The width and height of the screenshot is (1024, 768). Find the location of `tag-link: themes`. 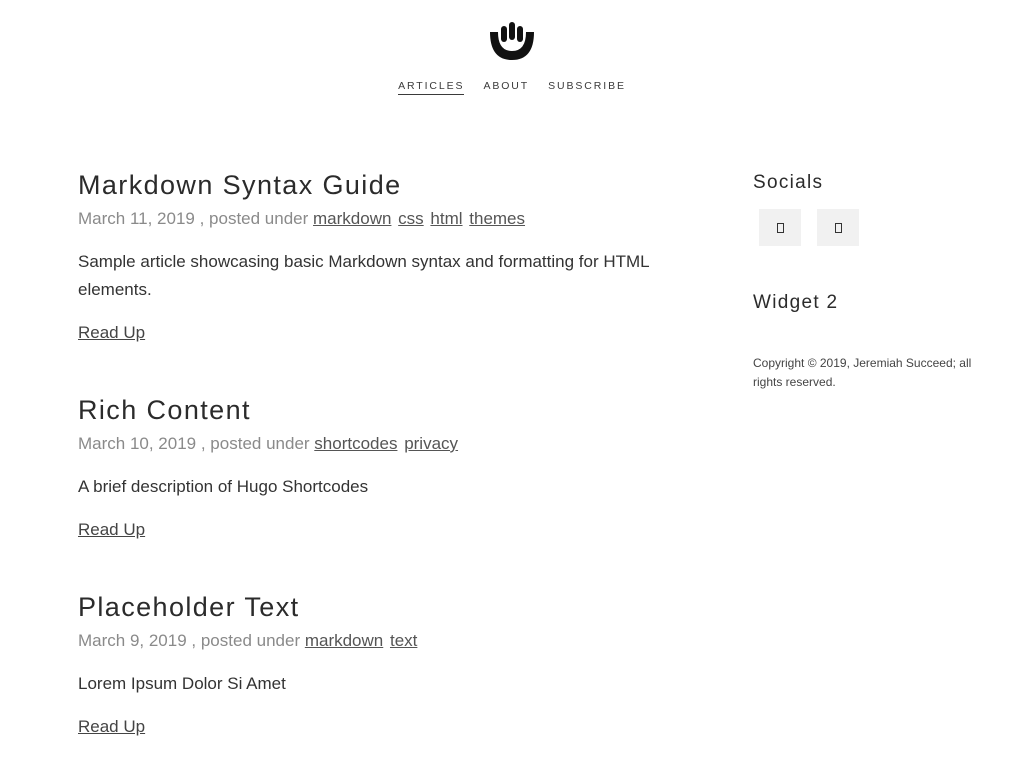

tag-link: themes is located at coordinates (497, 218).